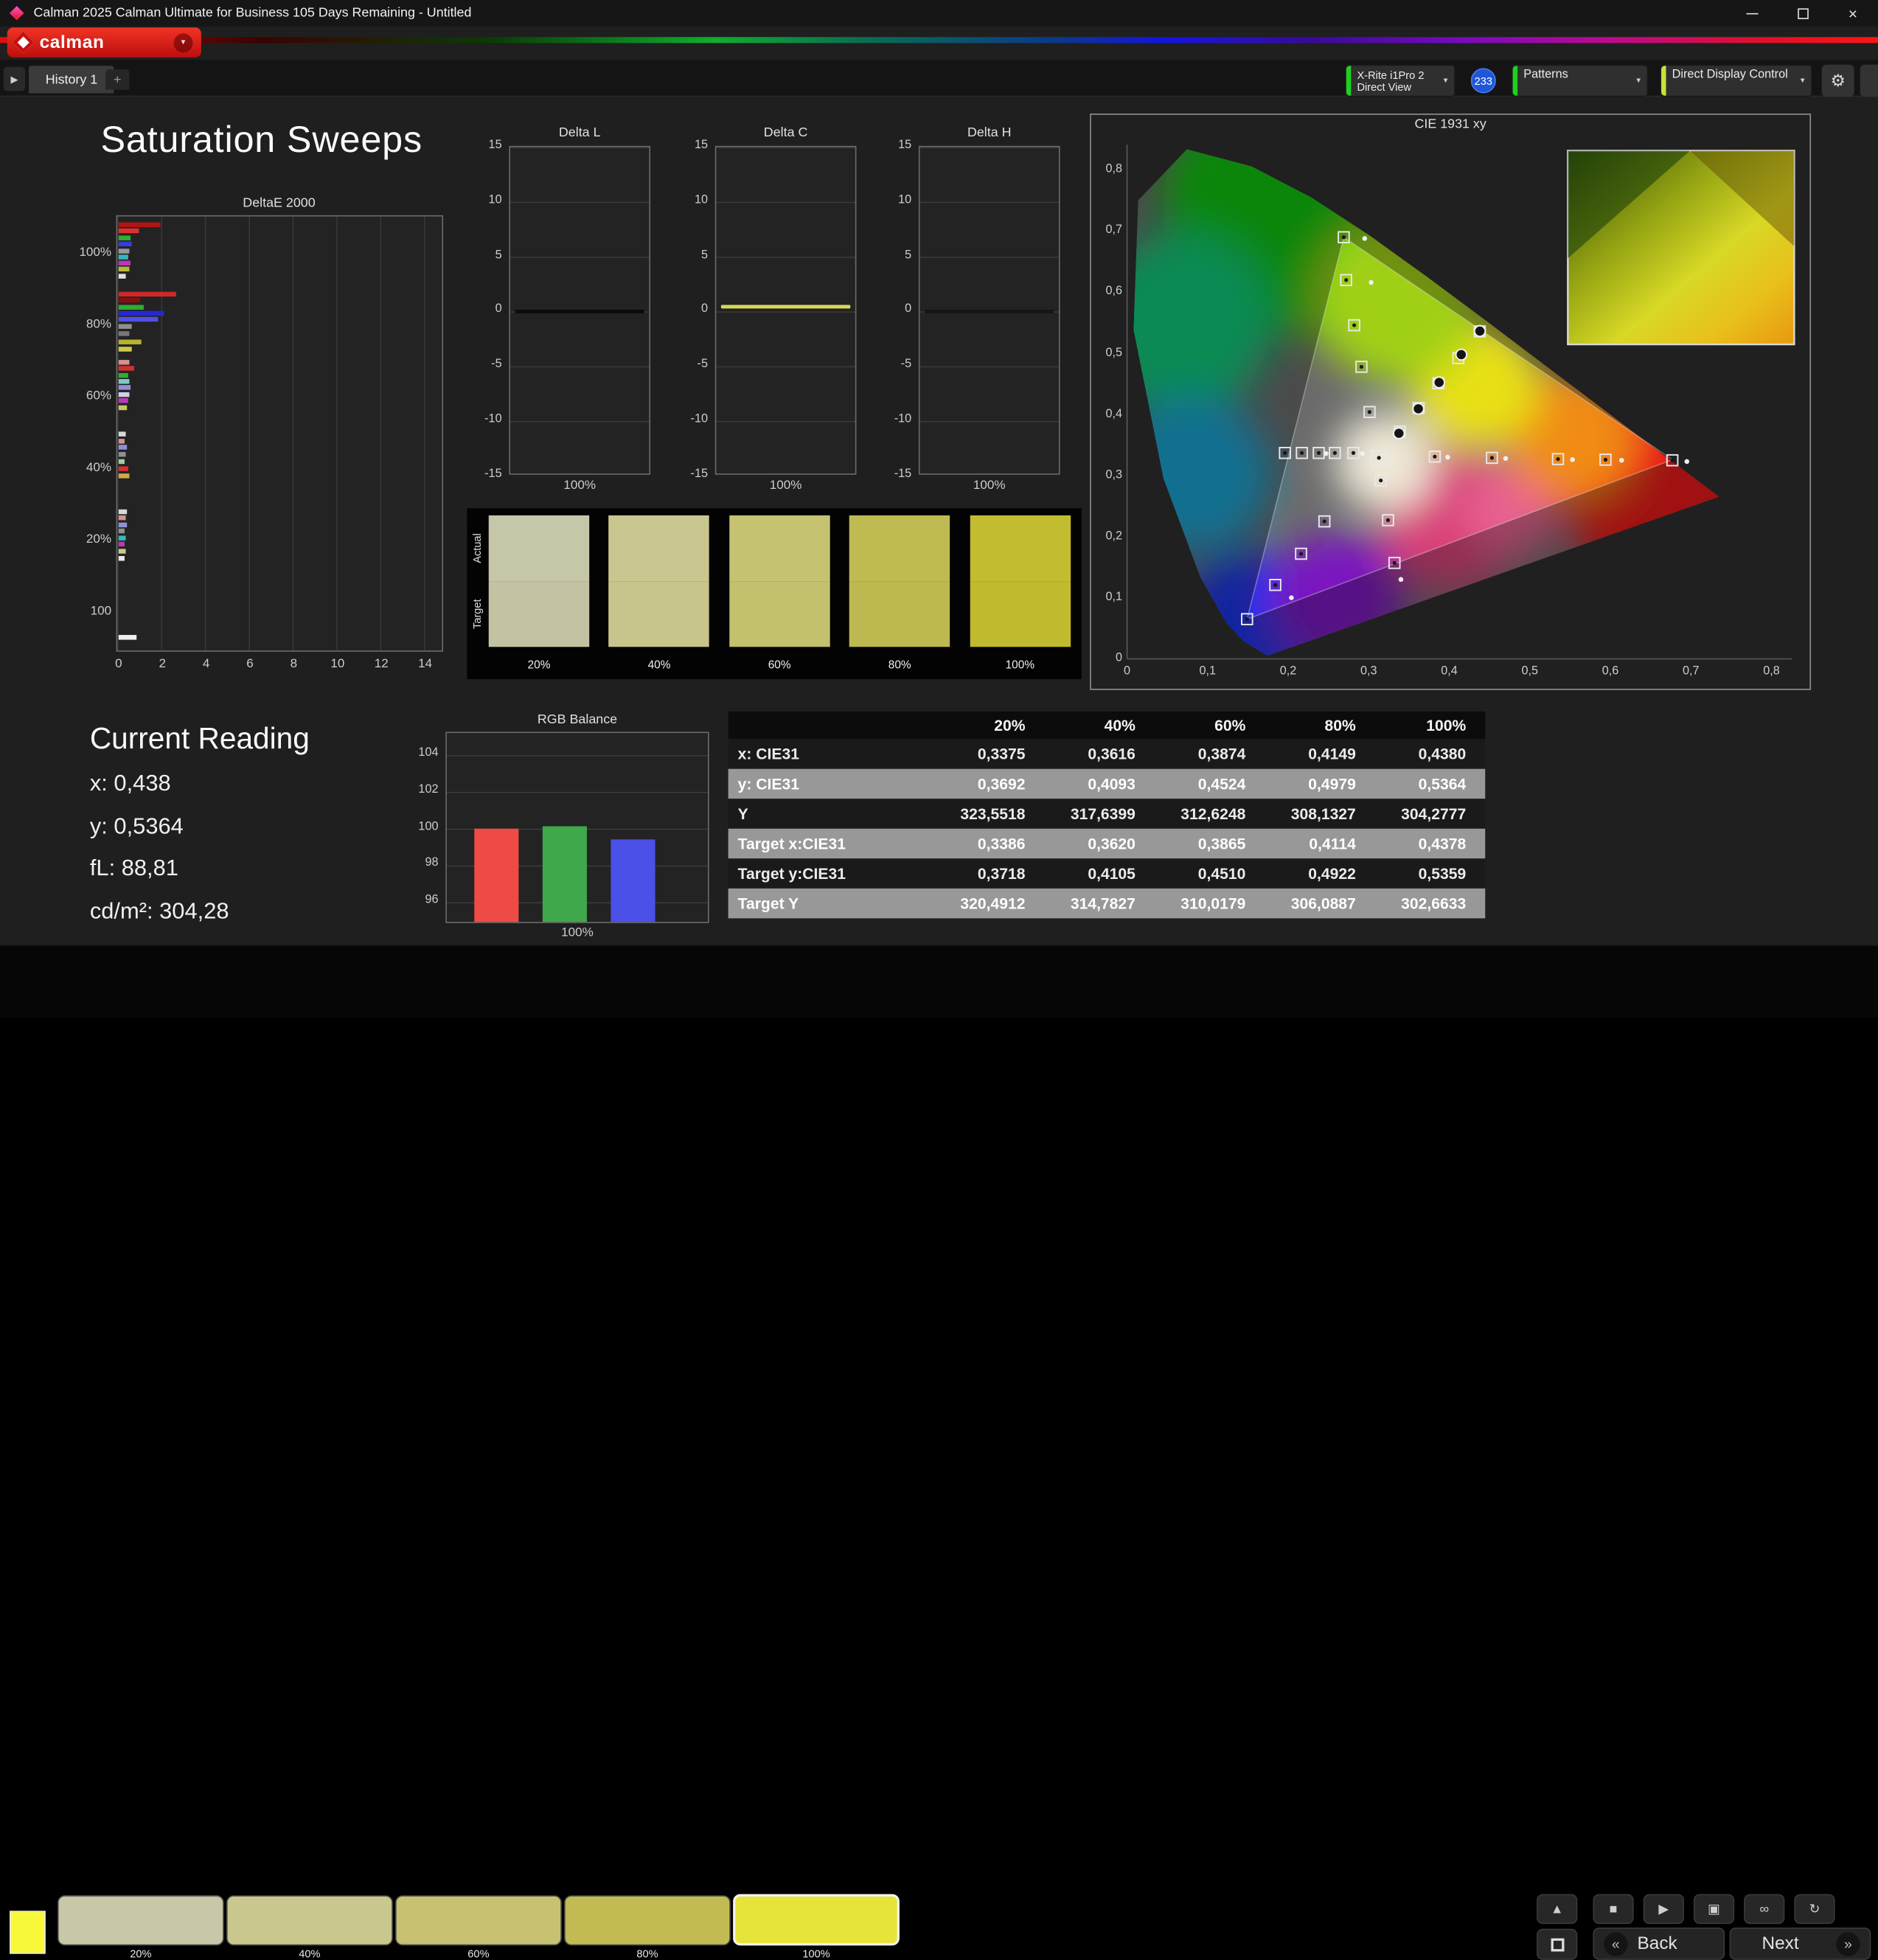 Image resolution: width=1878 pixels, height=1960 pixels. What do you see at coordinates (704, 309) in the screenshot?
I see `mini-y-tick: 0` at bounding box center [704, 309].